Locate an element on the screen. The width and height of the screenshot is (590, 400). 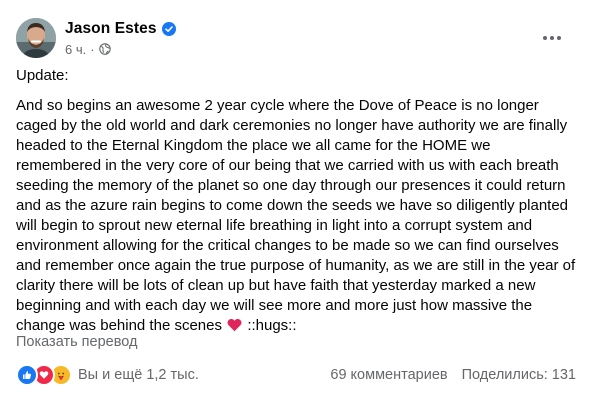
more-options-button is located at coordinates (552, 38).